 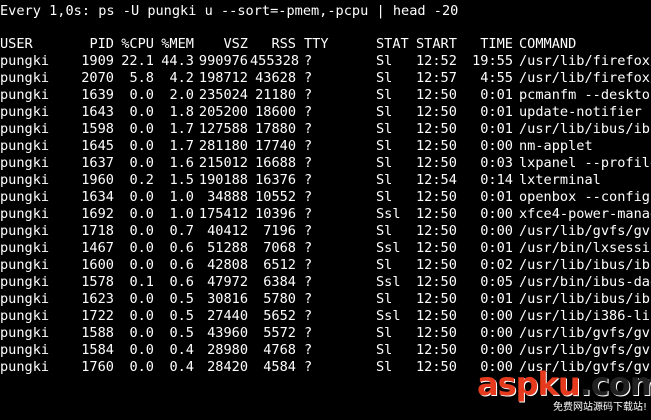 What do you see at coordinates (97, 197) in the screenshot?
I see `cell-pid: 1634` at bounding box center [97, 197].